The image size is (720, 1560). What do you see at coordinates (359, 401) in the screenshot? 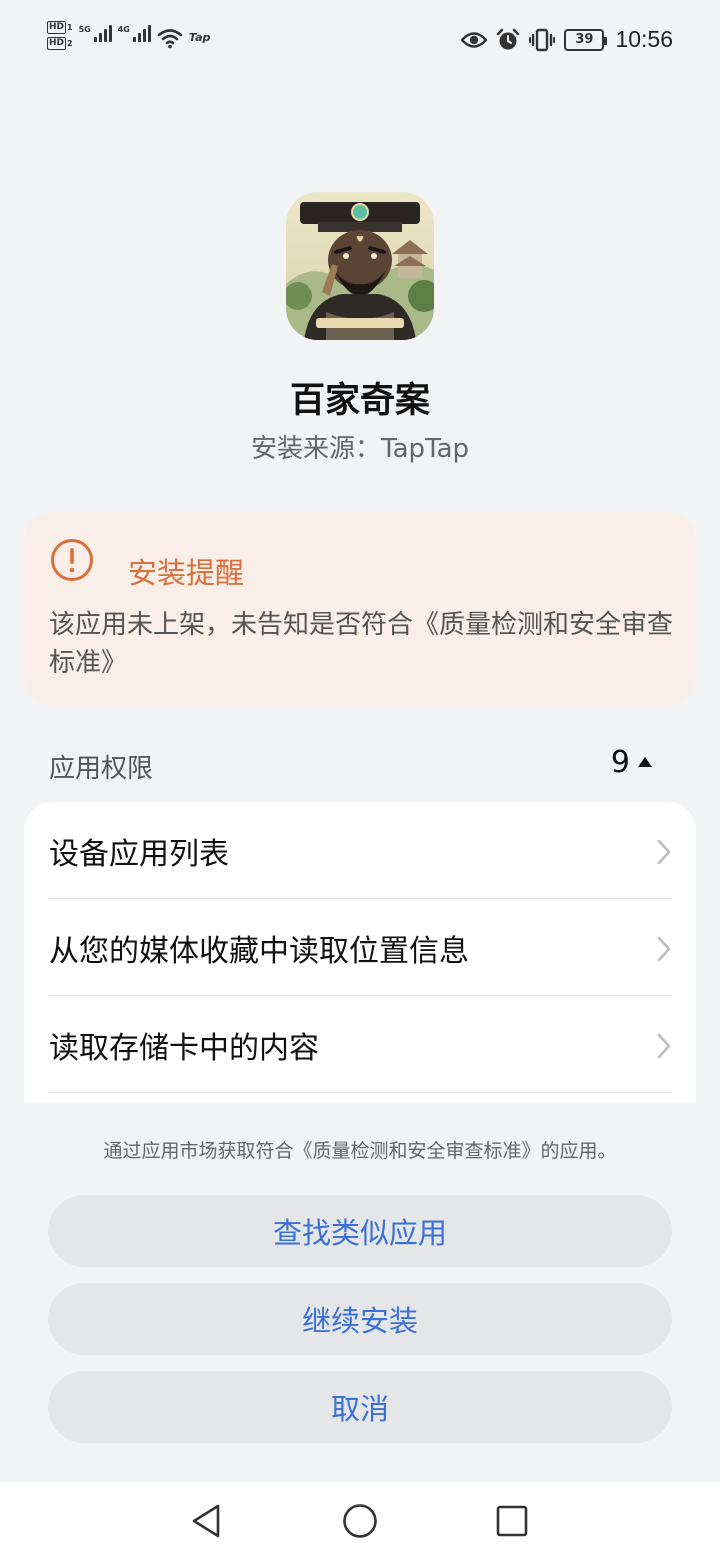
I see `app-name: 百家奇案` at bounding box center [359, 401].